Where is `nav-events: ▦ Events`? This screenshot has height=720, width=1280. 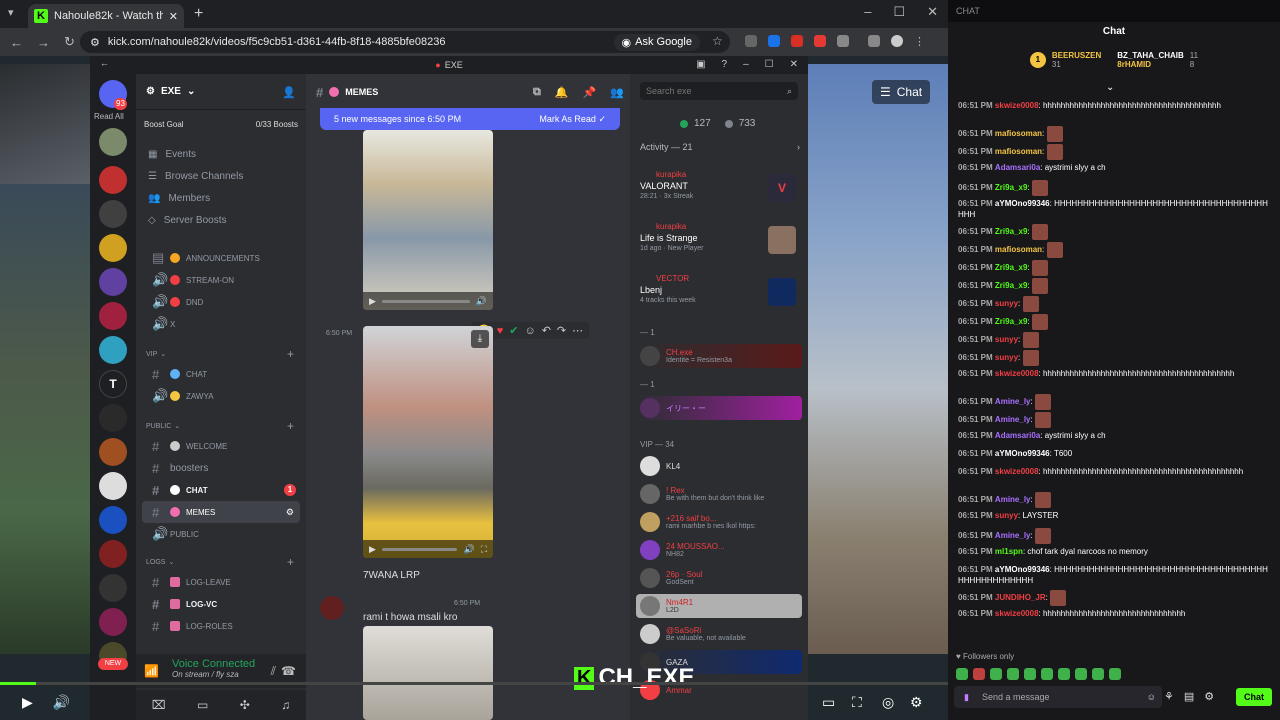 nav-events: ▦ Events is located at coordinates (221, 154).